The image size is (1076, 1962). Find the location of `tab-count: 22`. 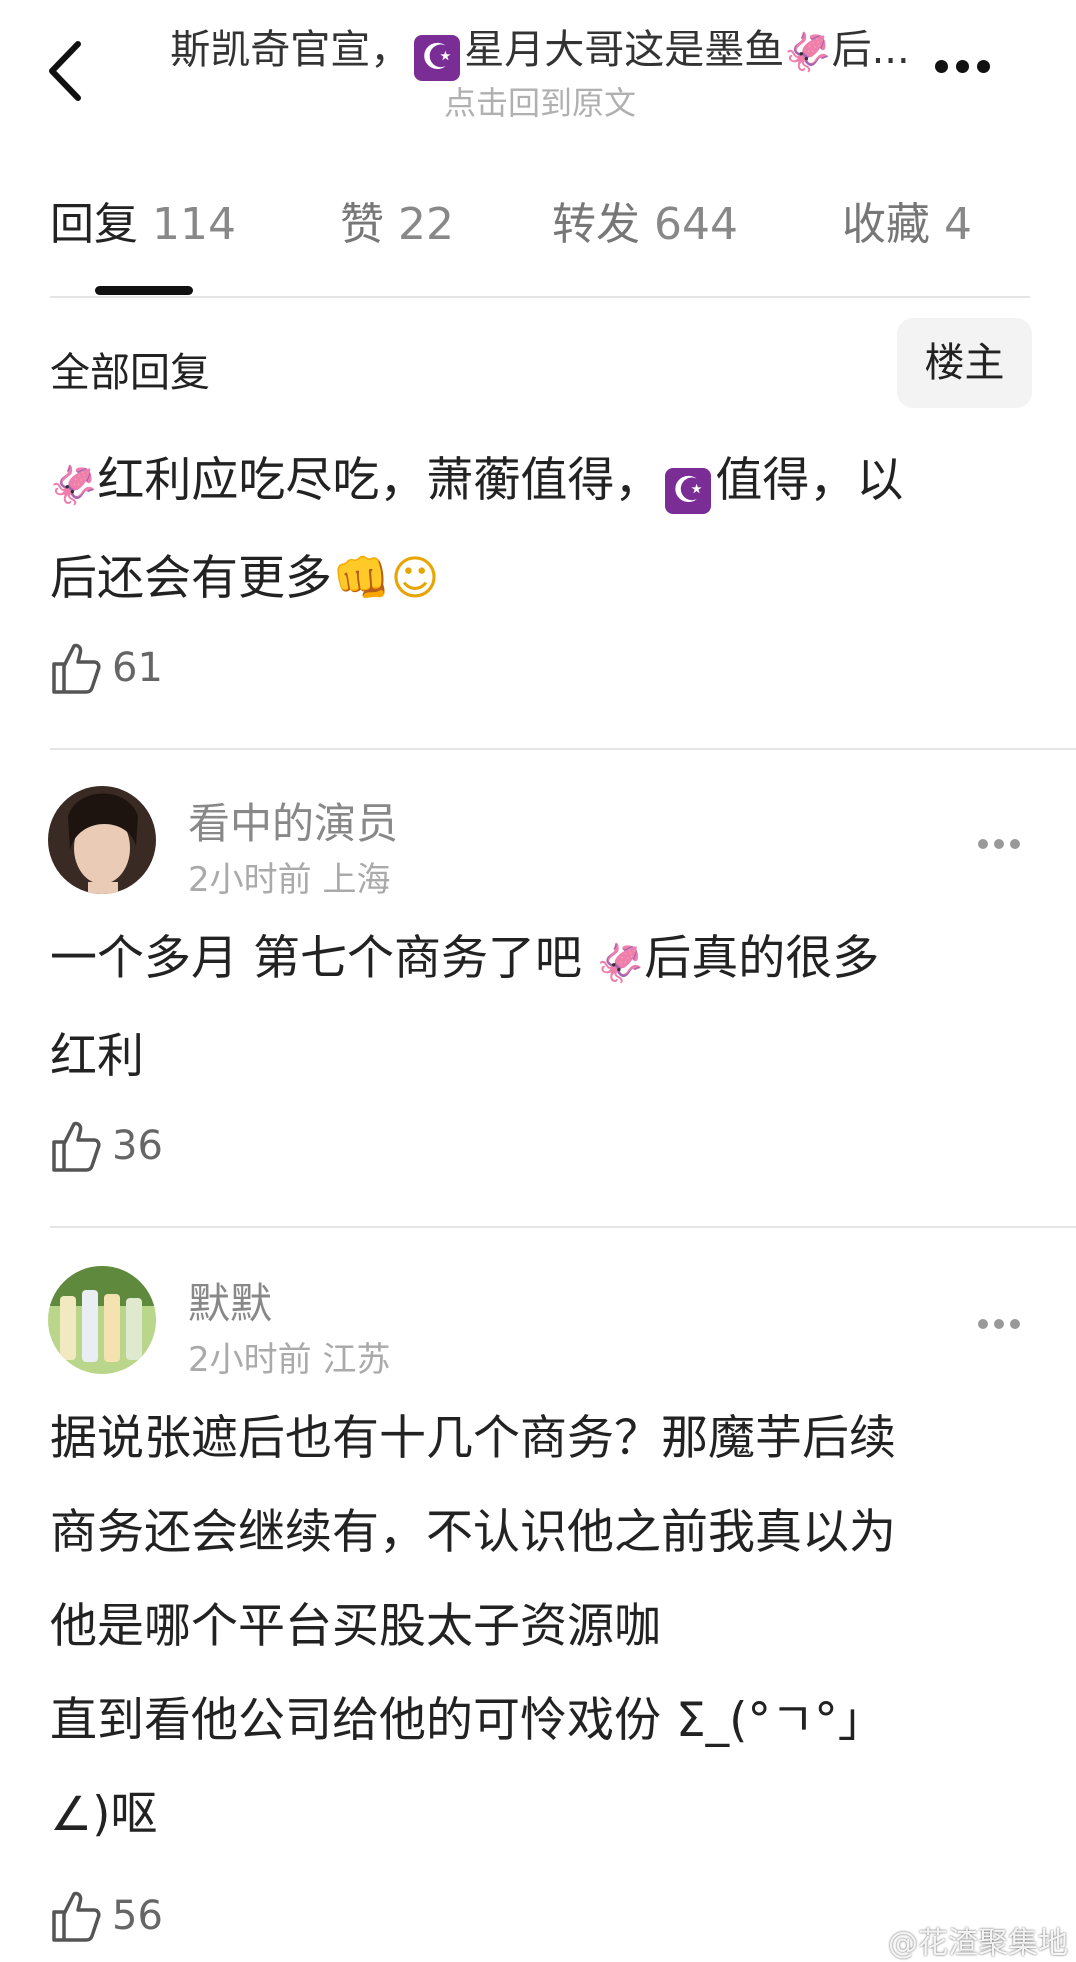

tab-count: 22 is located at coordinates (426, 224).